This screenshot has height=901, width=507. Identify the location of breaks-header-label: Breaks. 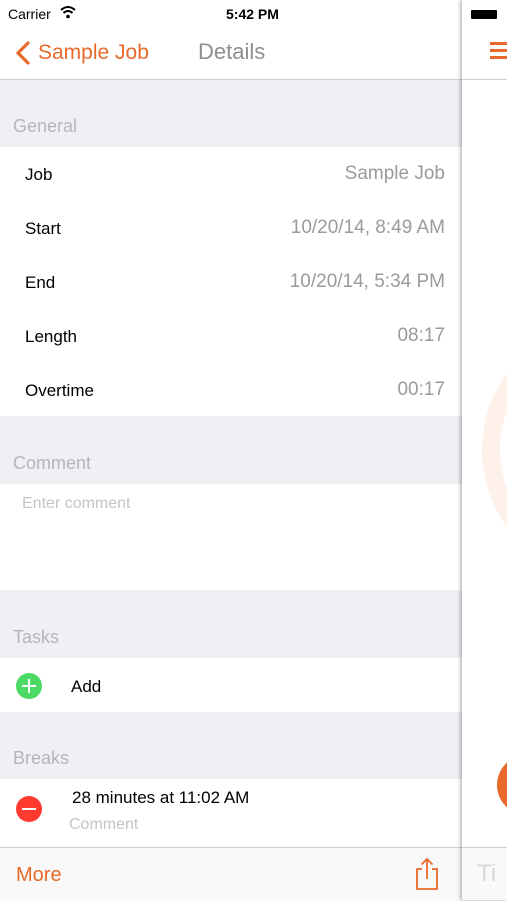
(41, 758).